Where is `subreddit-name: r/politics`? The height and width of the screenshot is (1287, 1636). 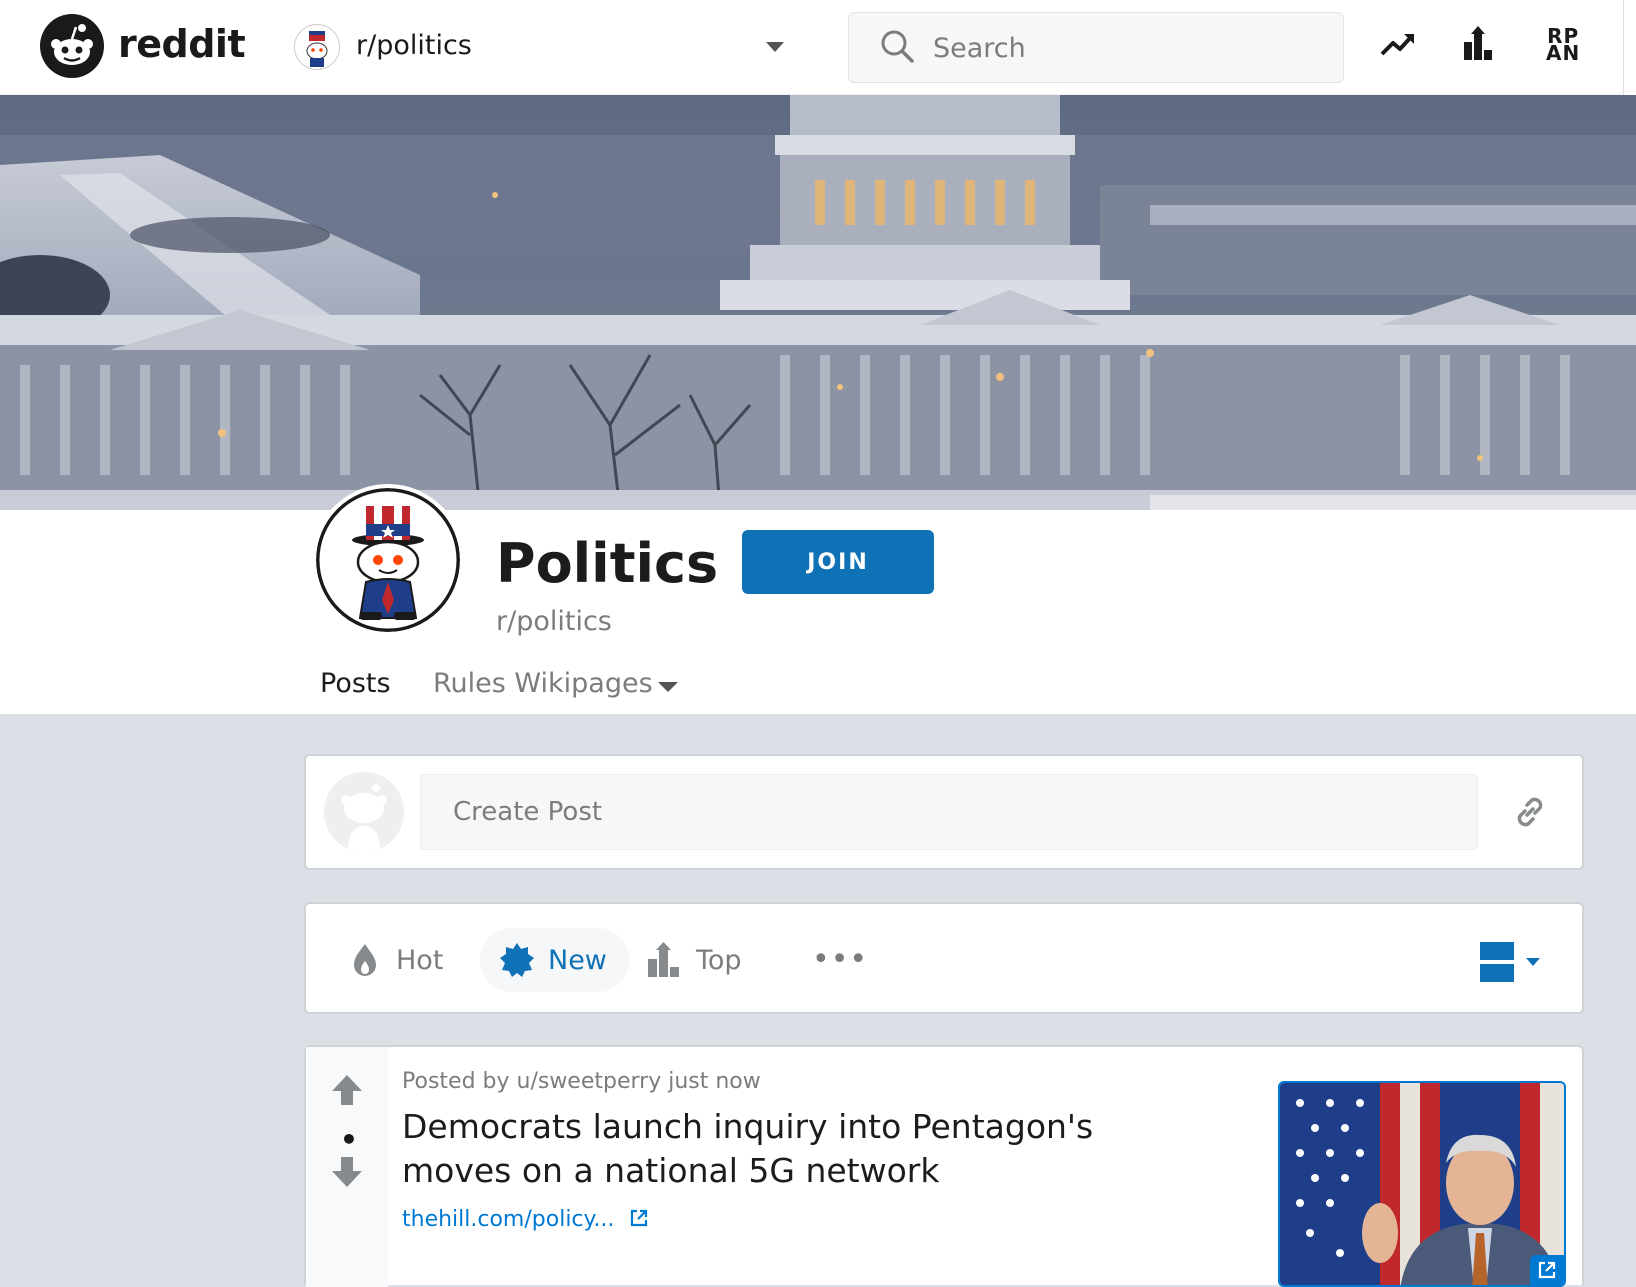
subreddit-name: r/politics is located at coordinates (554, 621).